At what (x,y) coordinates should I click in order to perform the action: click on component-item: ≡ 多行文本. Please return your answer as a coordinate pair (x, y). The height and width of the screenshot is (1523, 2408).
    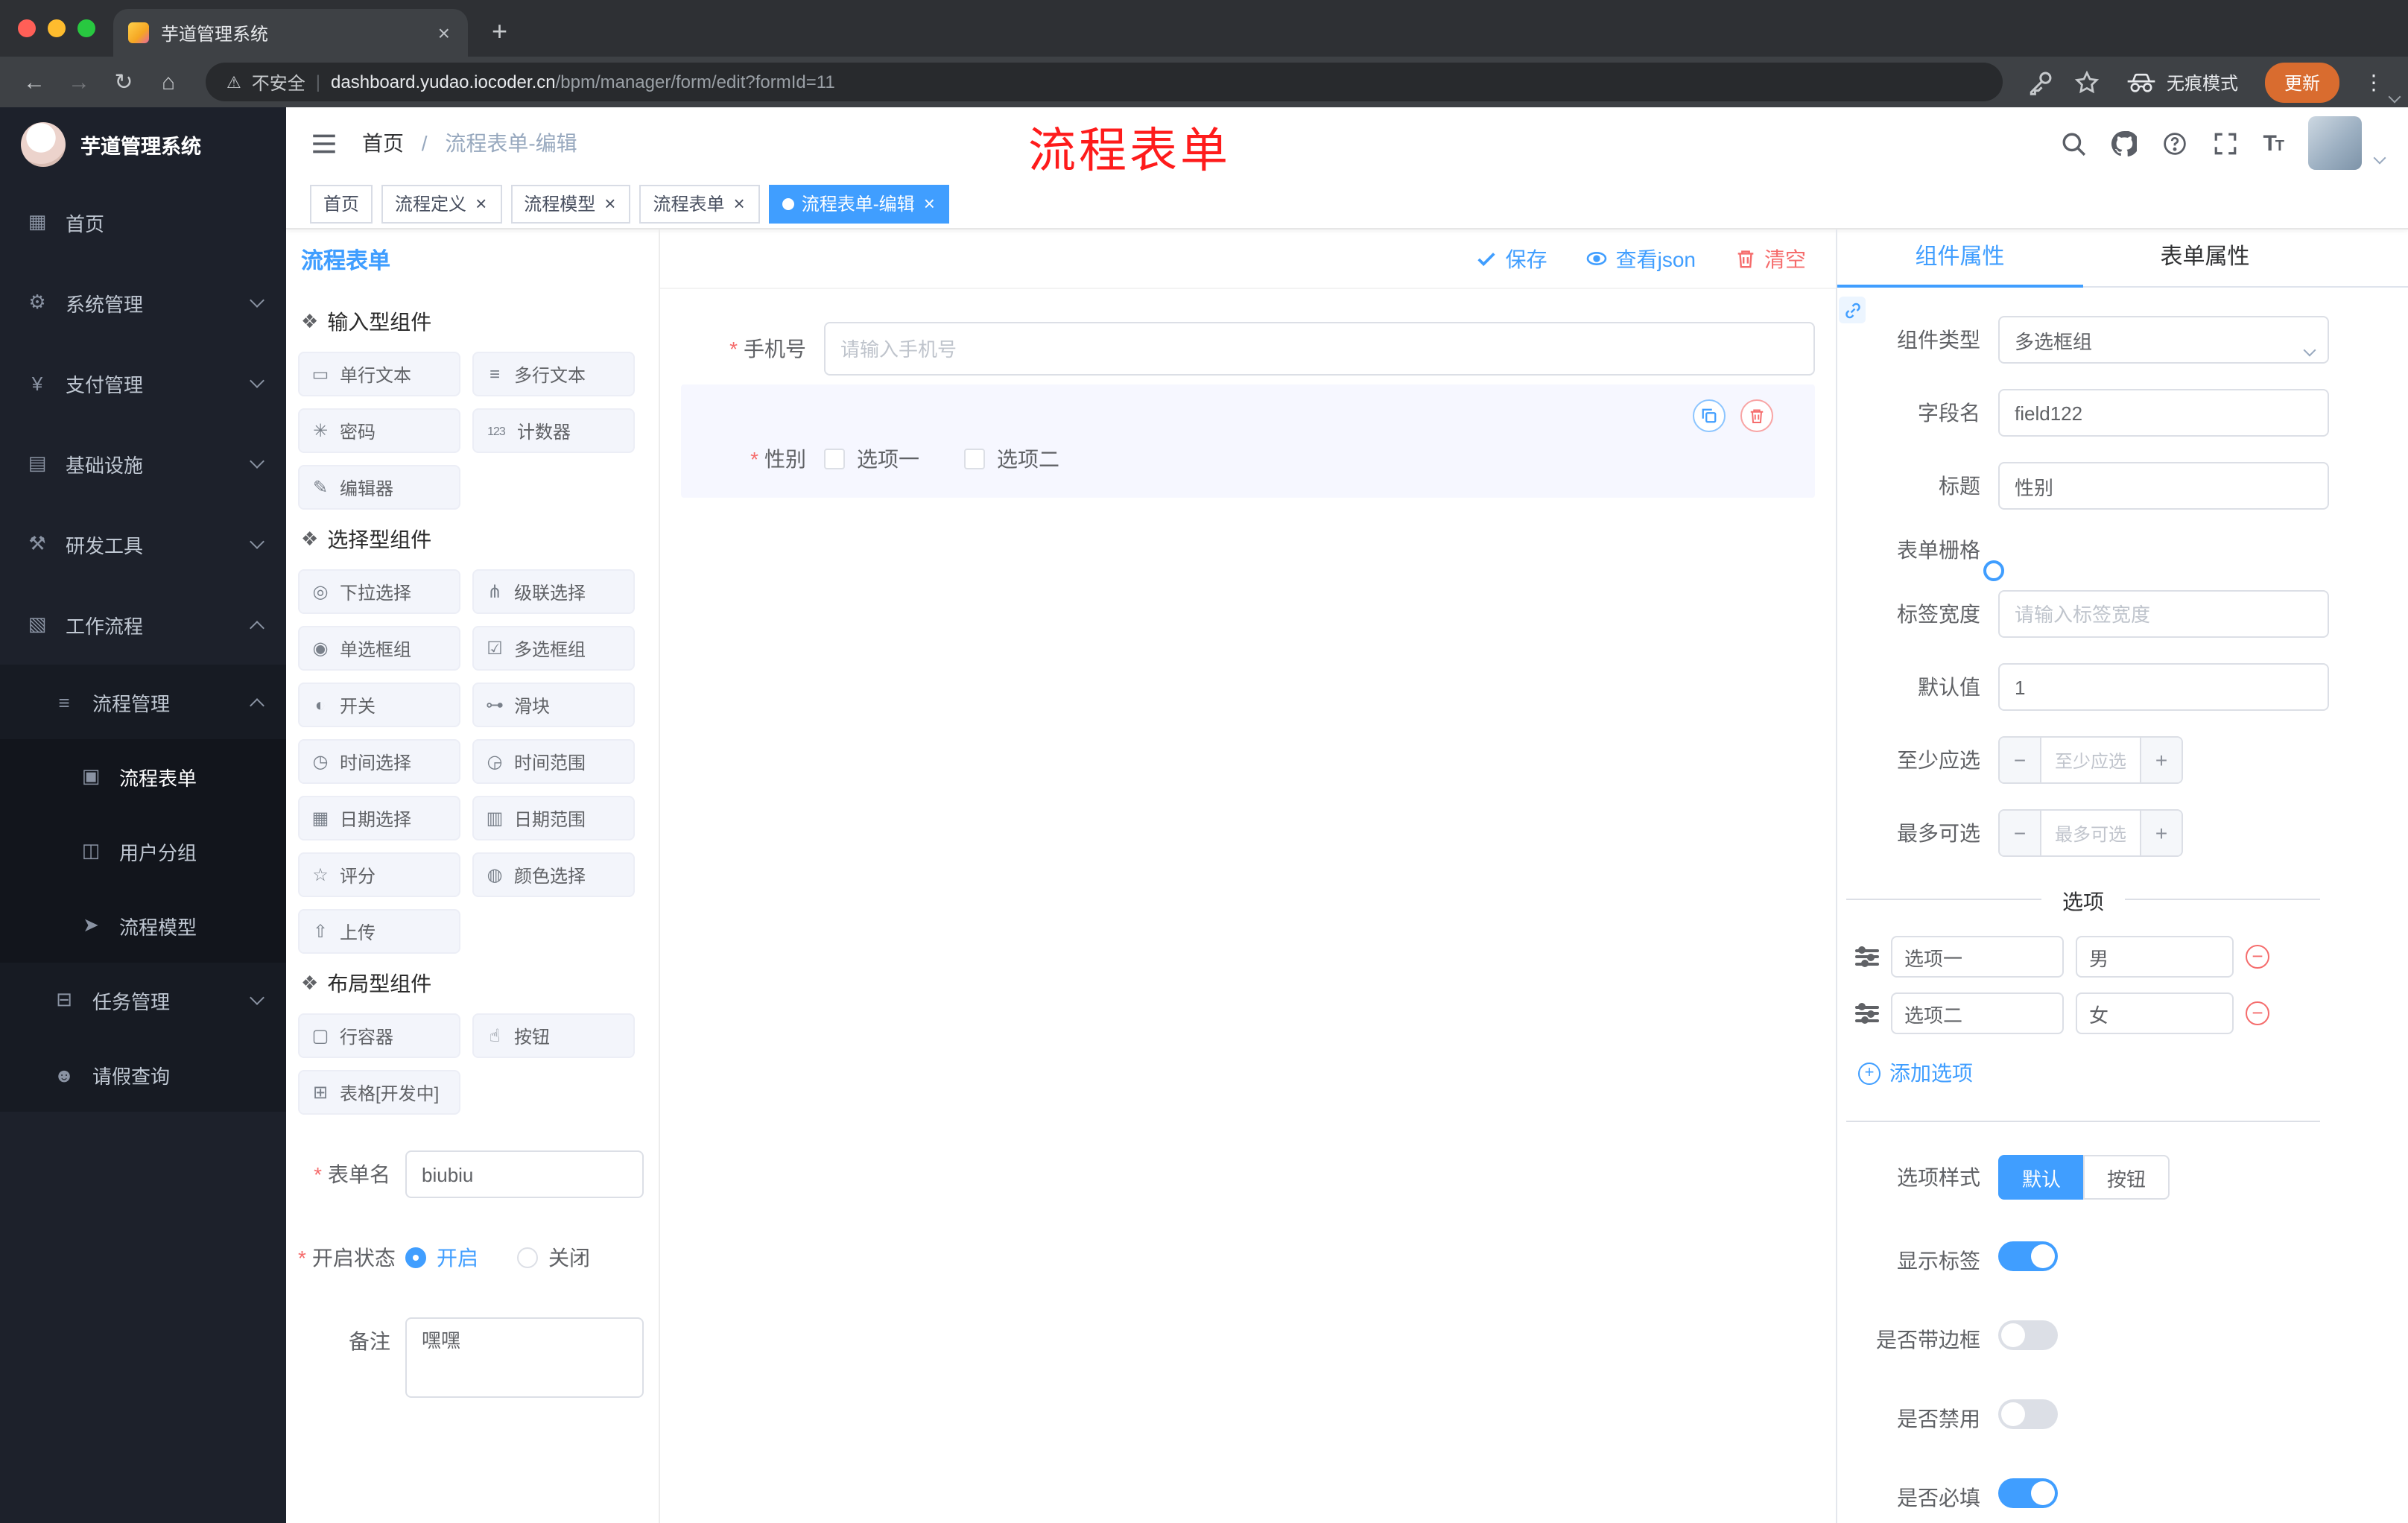
    Looking at the image, I should click on (553, 374).